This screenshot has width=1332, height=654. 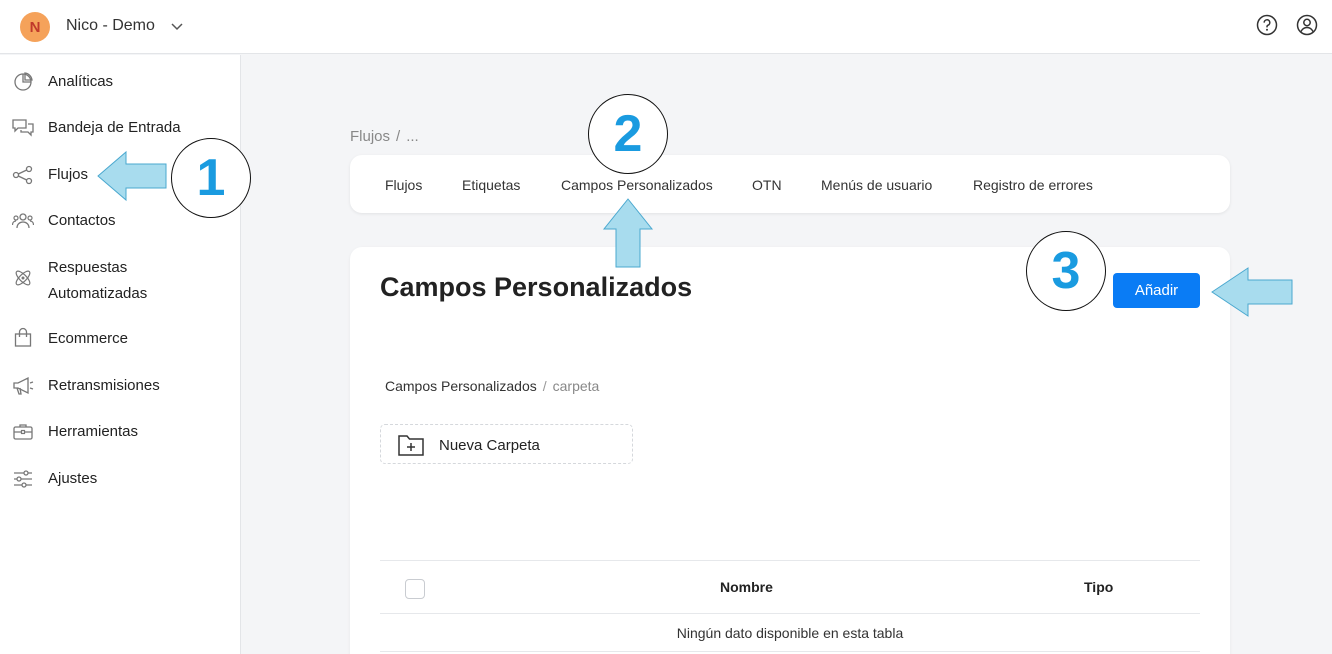 What do you see at coordinates (120, 84) in the screenshot?
I see `sidebar-item-analiticas: Analíticas` at bounding box center [120, 84].